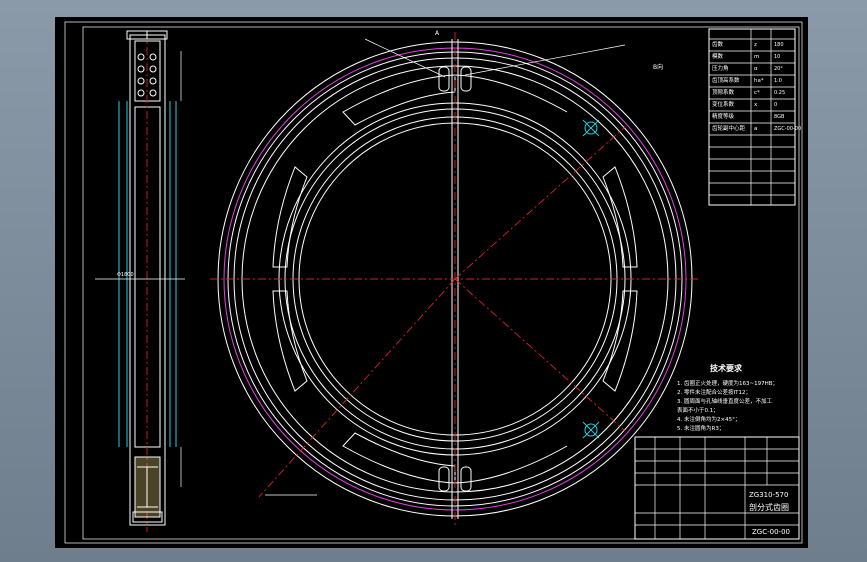 The width and height of the screenshot is (867, 562). Describe the element at coordinates (779, 117) in the screenshot. I see `param-val: 8GB` at that location.